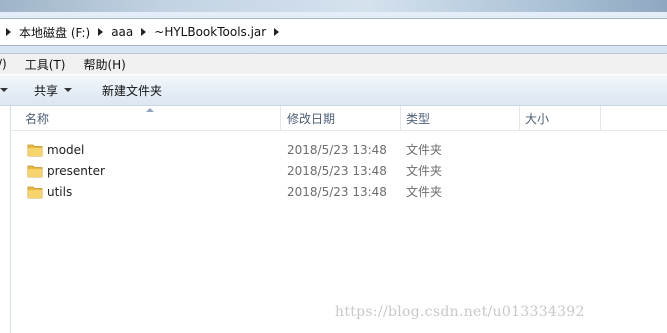 This screenshot has width=667, height=333. What do you see at coordinates (333, 90) in the screenshot?
I see `command-bar: 共享 新建文件夹` at bounding box center [333, 90].